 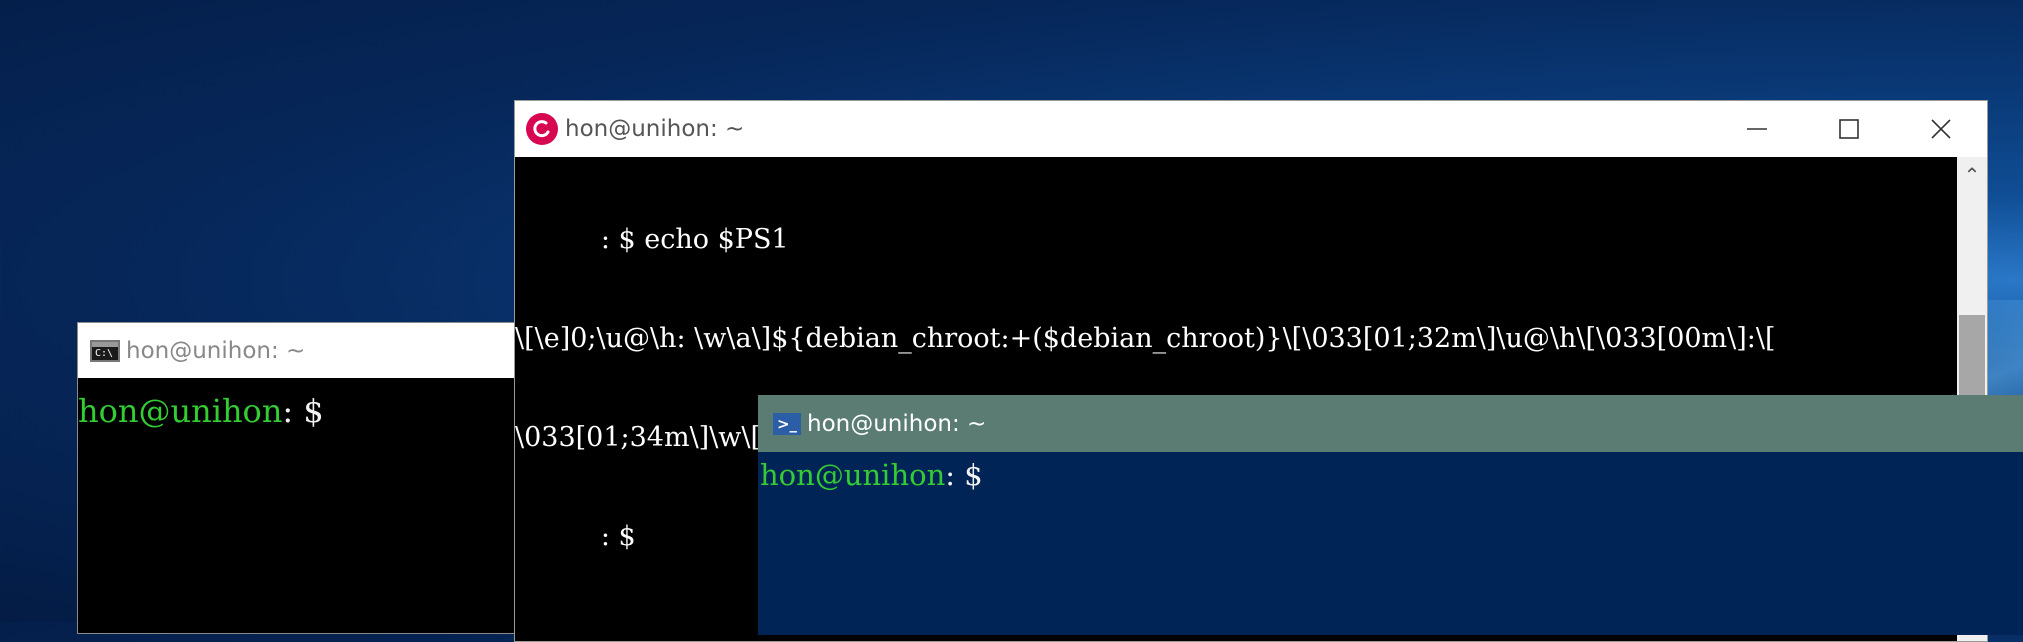 I want to click on minimize-button, so click(x=1757, y=129).